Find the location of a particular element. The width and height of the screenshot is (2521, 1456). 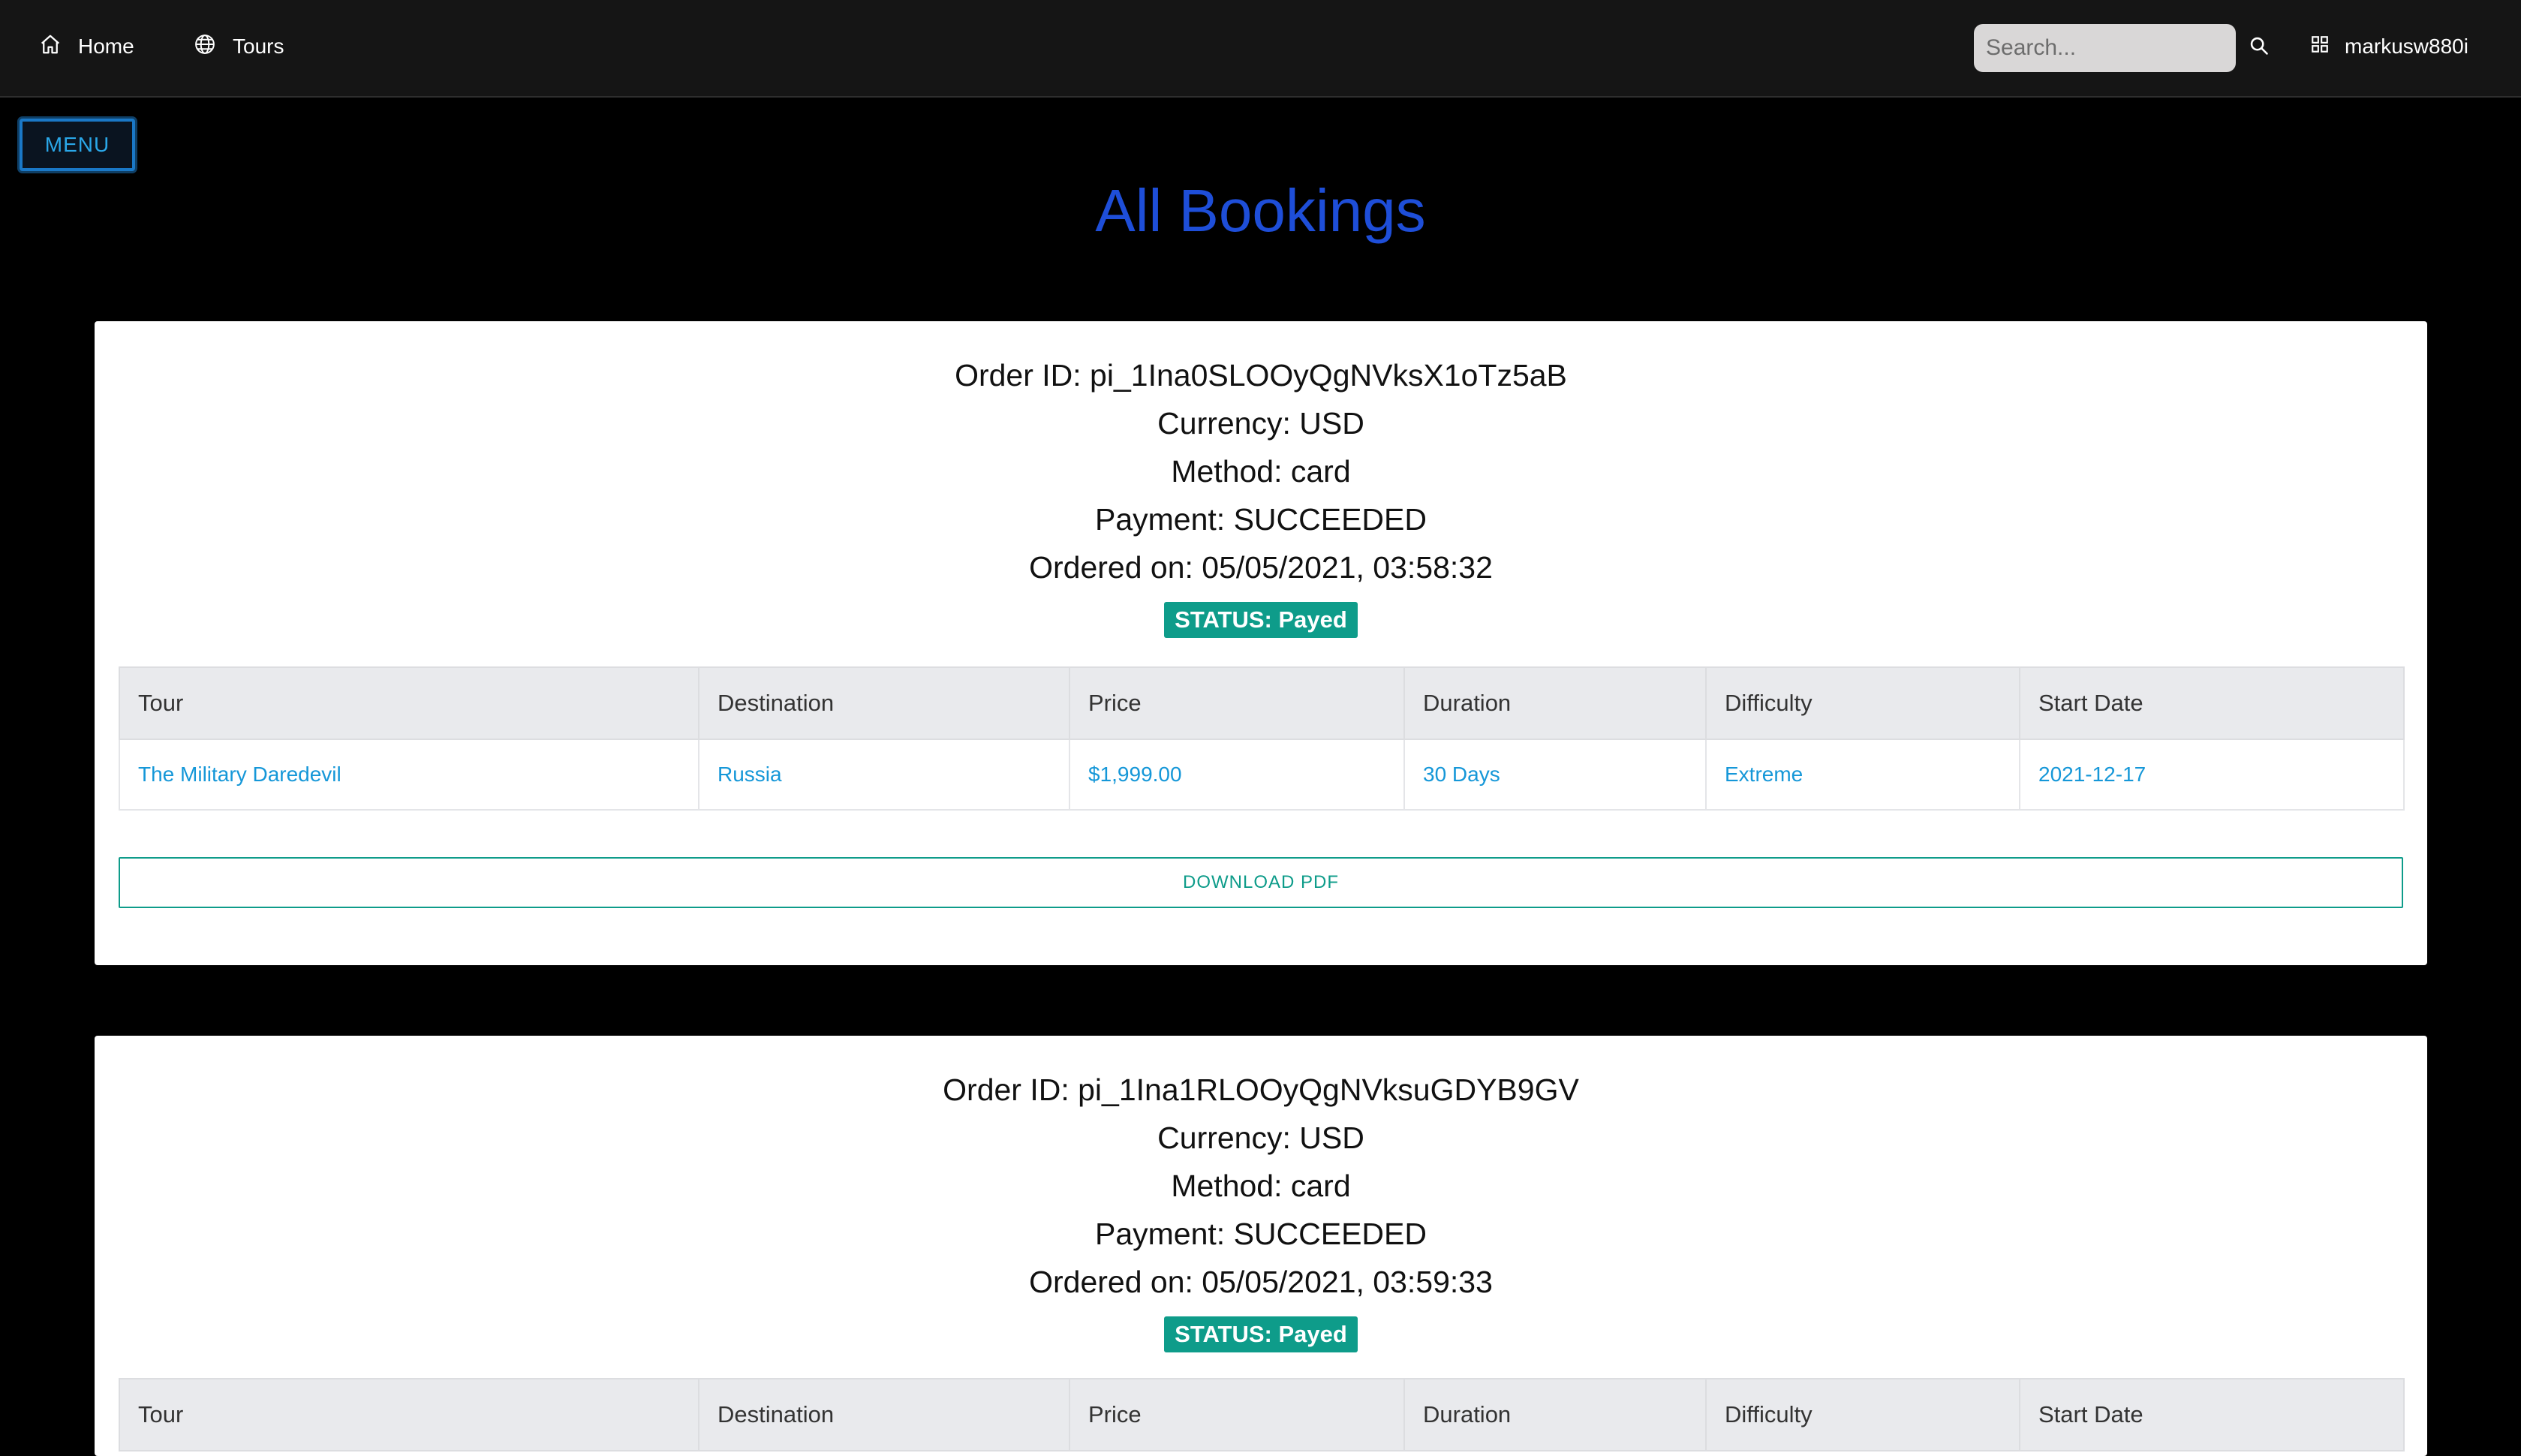

menu-button: MENU is located at coordinates (77, 145).